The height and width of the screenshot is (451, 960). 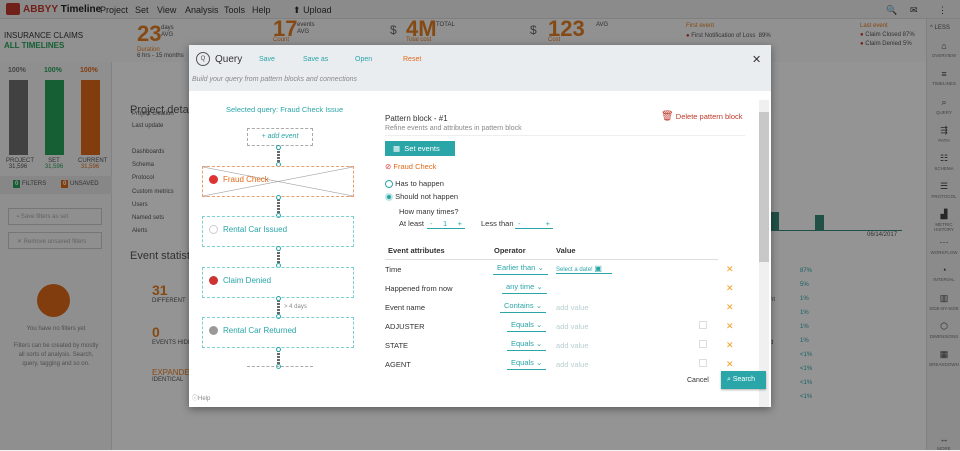 I want to click on attribute-row: STATE Equals ⌄ add value ✕, so click(x=559, y=346).